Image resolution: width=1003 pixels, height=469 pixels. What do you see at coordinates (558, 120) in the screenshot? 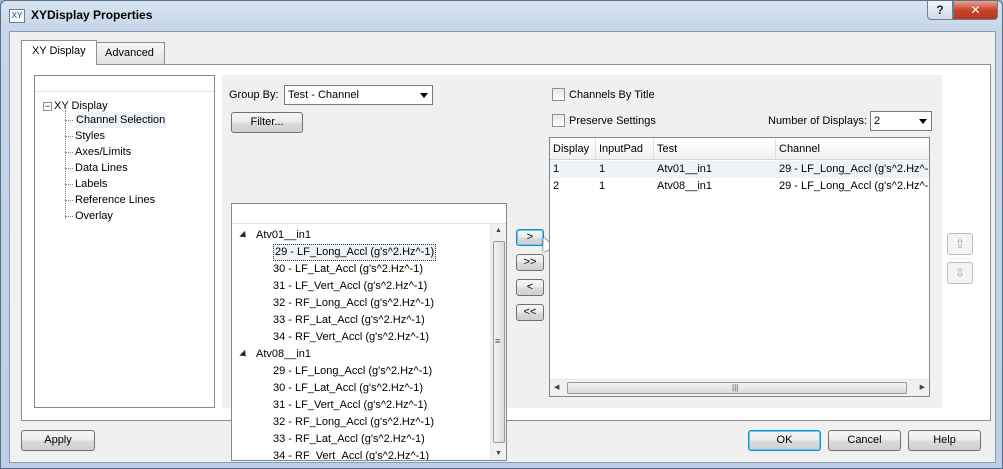
I see `preserve-settings-checkbox` at bounding box center [558, 120].